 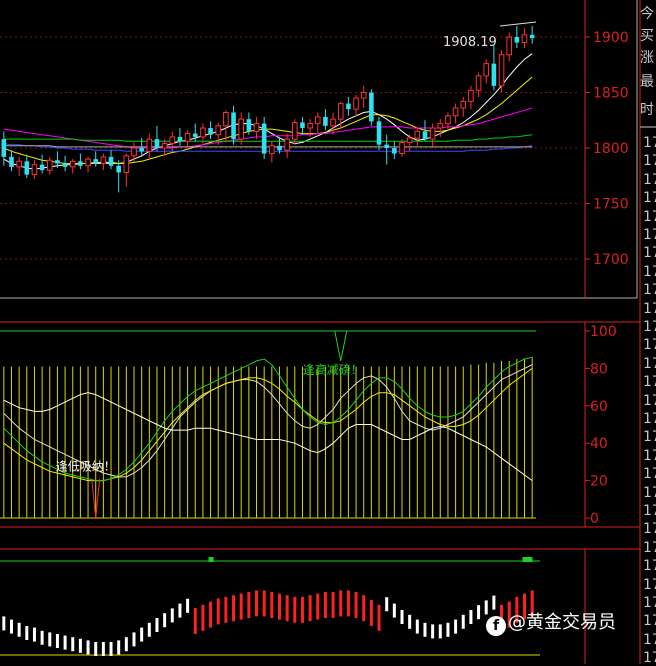 I want to click on side-label-today: 今, so click(x=647, y=14).